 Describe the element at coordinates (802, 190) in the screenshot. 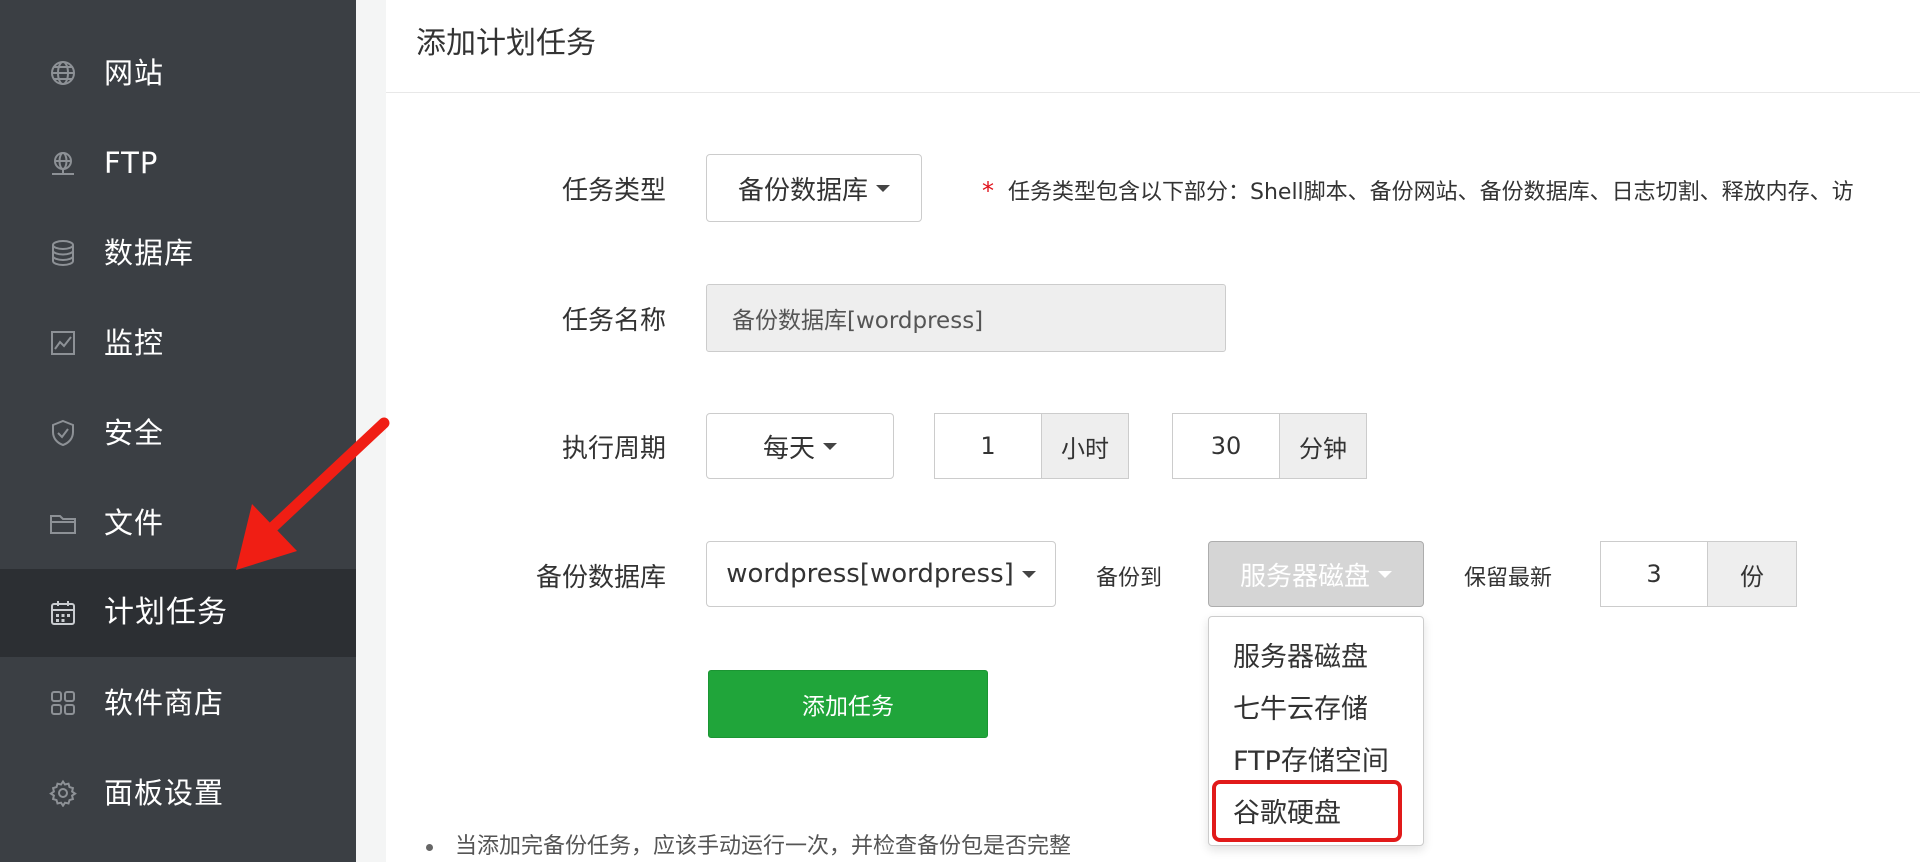

I see `task-type-value: 备份数据库` at that location.